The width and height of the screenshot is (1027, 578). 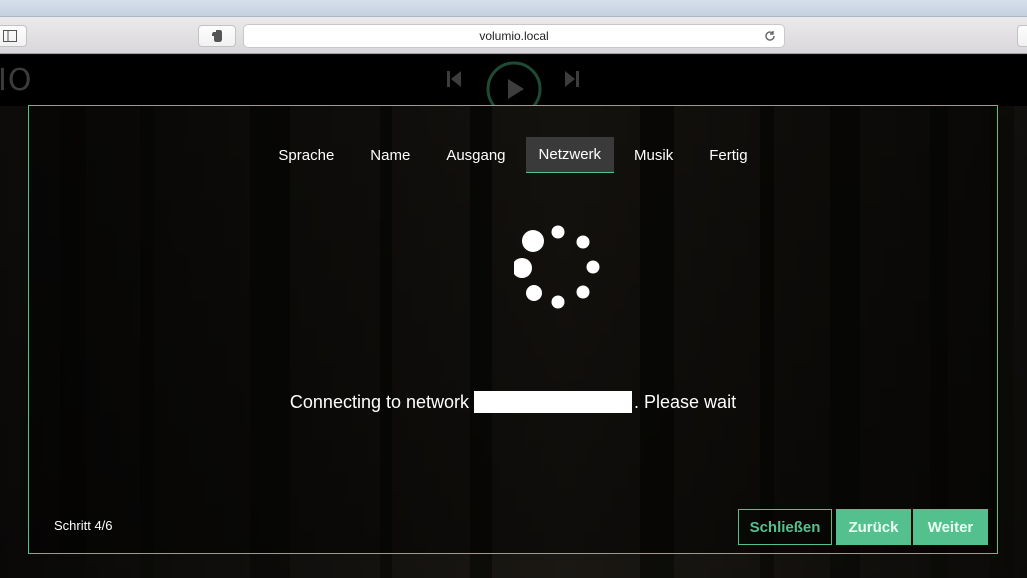 I want to click on evernote-icon, so click(x=217, y=36).